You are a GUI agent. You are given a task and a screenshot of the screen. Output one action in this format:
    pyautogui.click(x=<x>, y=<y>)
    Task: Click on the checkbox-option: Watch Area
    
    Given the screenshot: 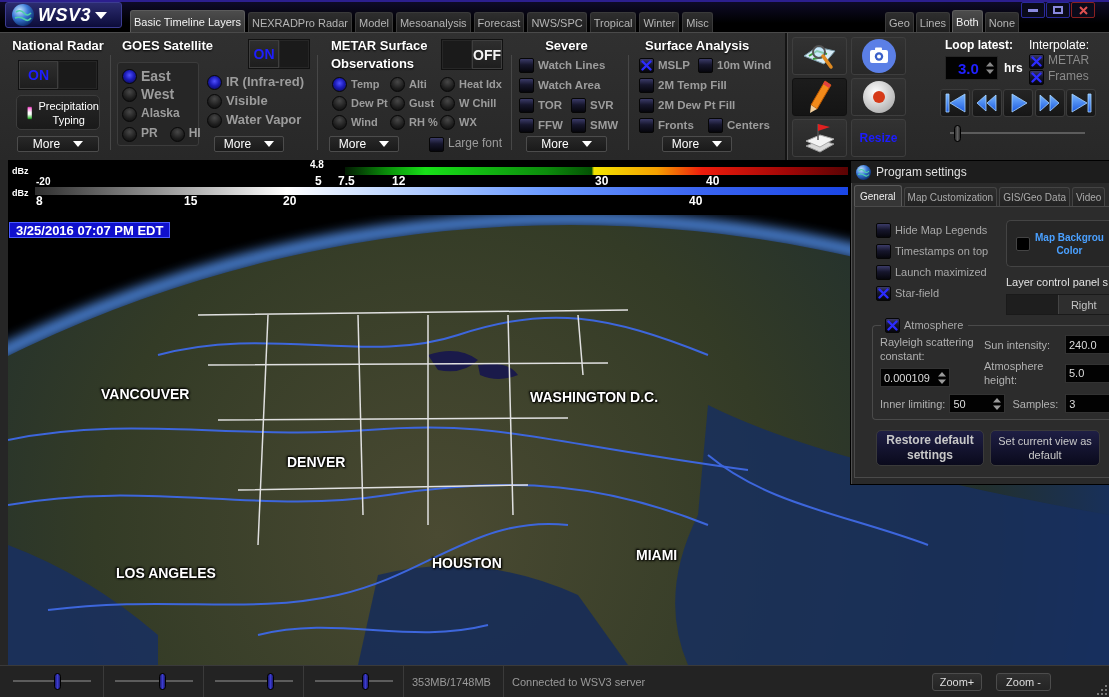 What is the action you would take?
    pyautogui.click(x=560, y=85)
    